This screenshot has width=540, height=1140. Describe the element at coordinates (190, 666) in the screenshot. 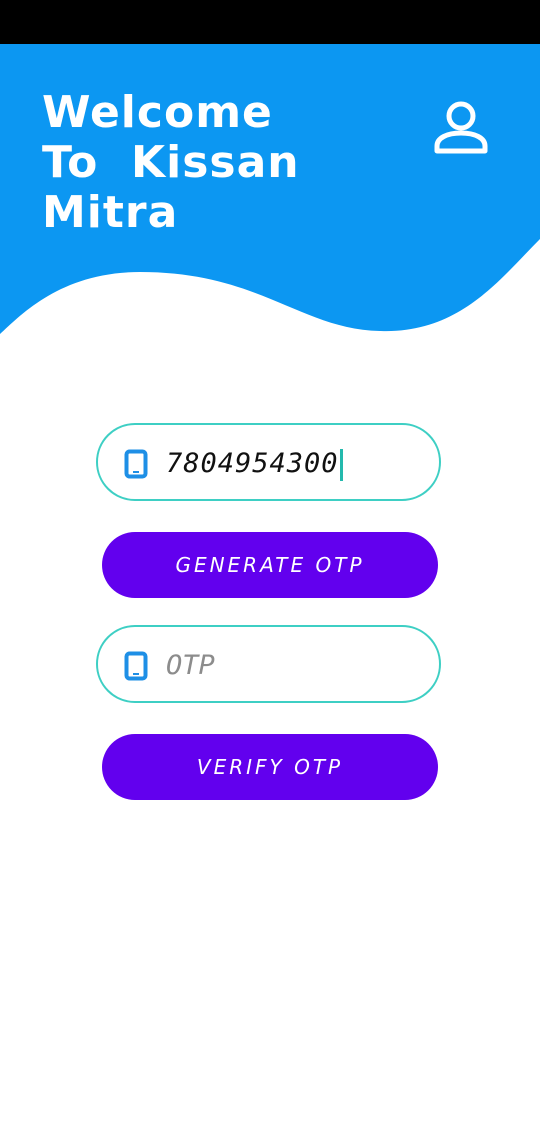

I see `otp-input-placeholder: OTP` at that location.